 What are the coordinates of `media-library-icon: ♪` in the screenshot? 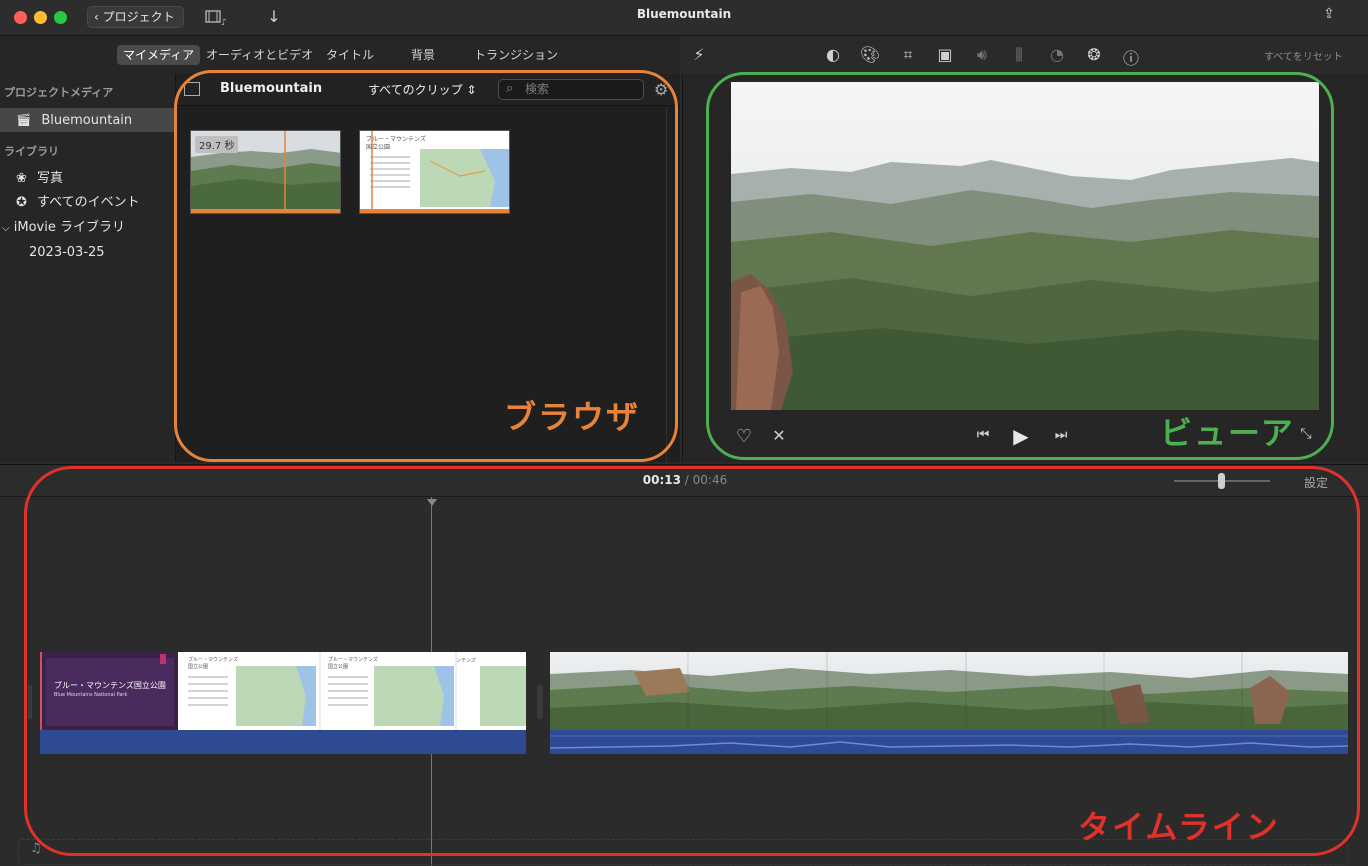 It's located at (218, 17).